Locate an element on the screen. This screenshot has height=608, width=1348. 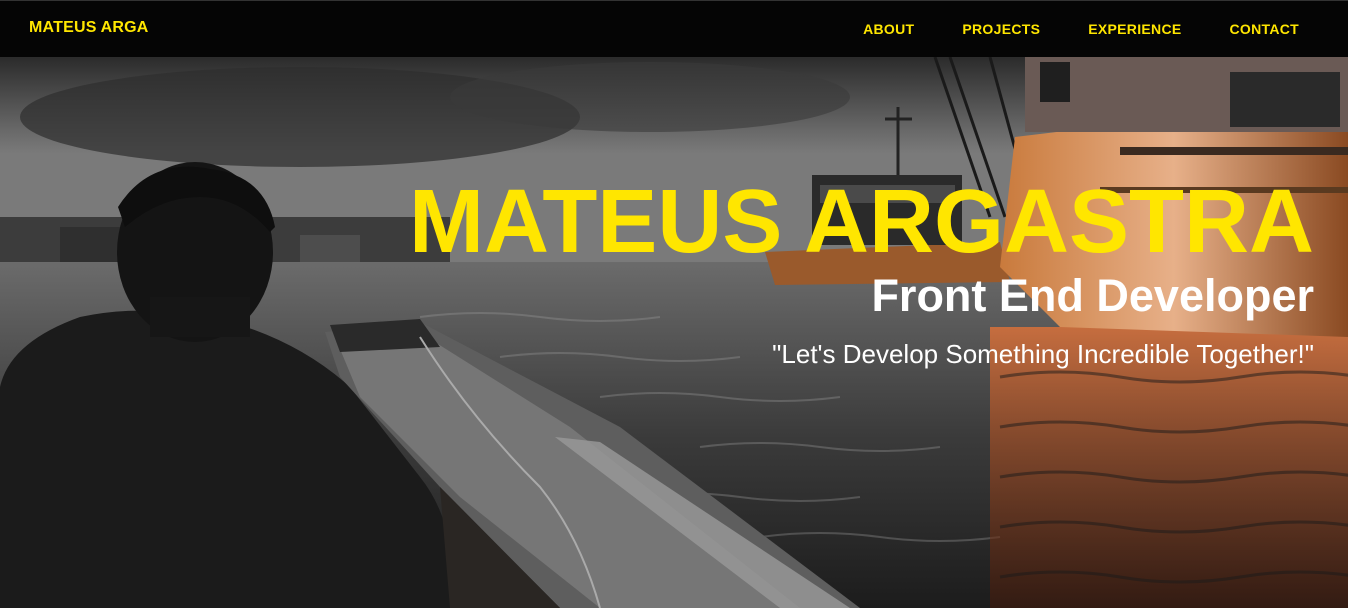
nav-link-contact: CONTACT is located at coordinates (1265, 29).